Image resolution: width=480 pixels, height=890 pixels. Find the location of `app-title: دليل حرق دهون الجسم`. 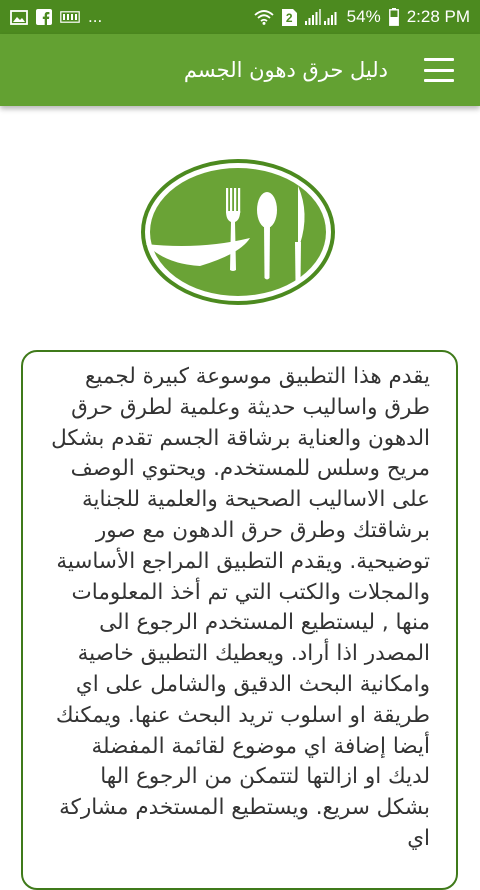

app-title: دليل حرق دهون الجسم is located at coordinates (285, 70).